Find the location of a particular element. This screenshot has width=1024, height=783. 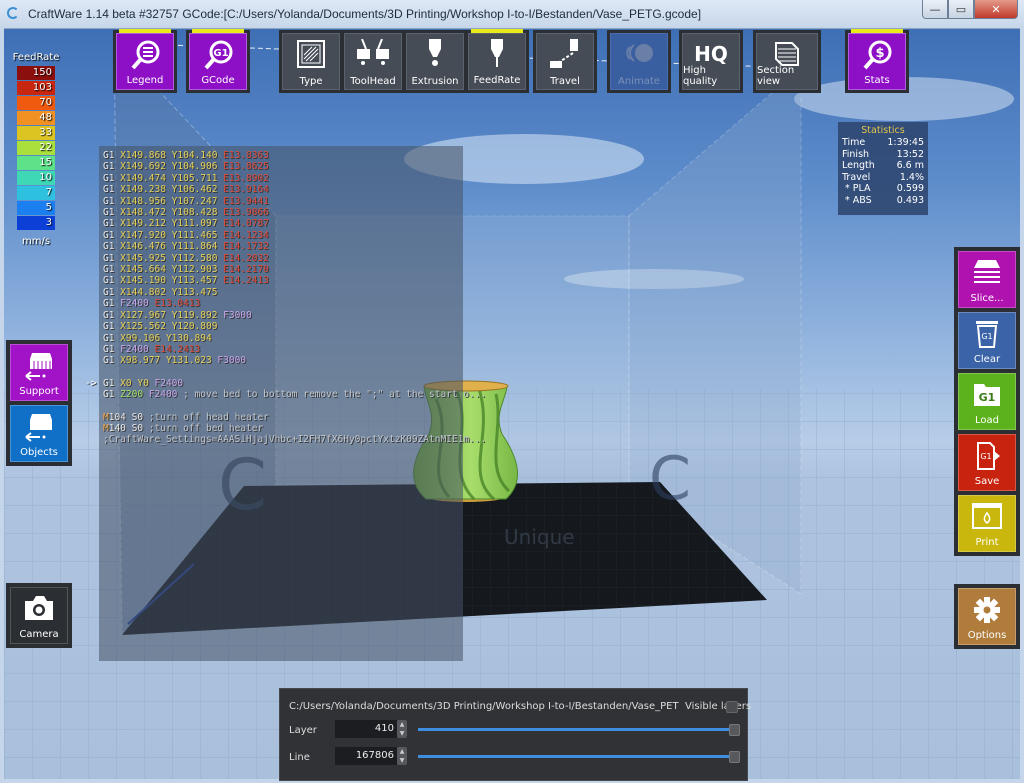

gcode-token: Y104.140 is located at coordinates (197, 155).